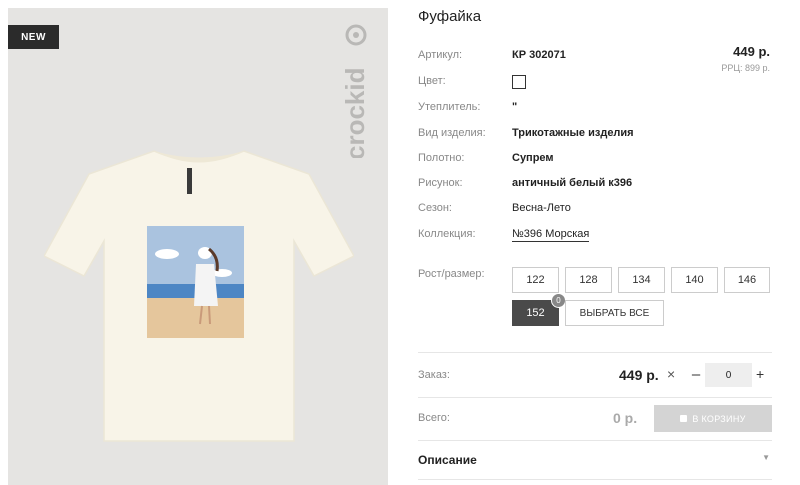 This screenshot has width=800, height=485. I want to click on product-title: Фуфайка, so click(450, 16).